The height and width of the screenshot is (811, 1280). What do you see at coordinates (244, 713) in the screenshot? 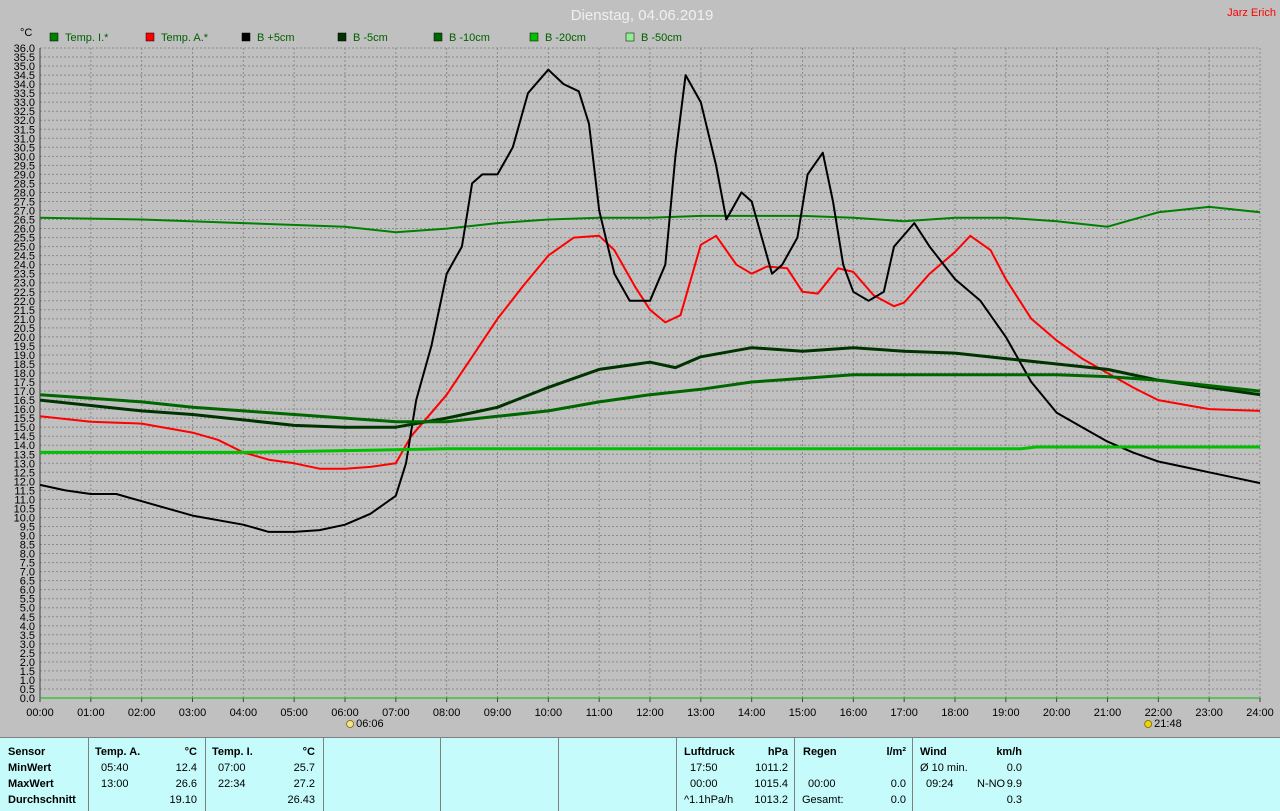
I see `x-tick-label: 04:00` at bounding box center [244, 713].